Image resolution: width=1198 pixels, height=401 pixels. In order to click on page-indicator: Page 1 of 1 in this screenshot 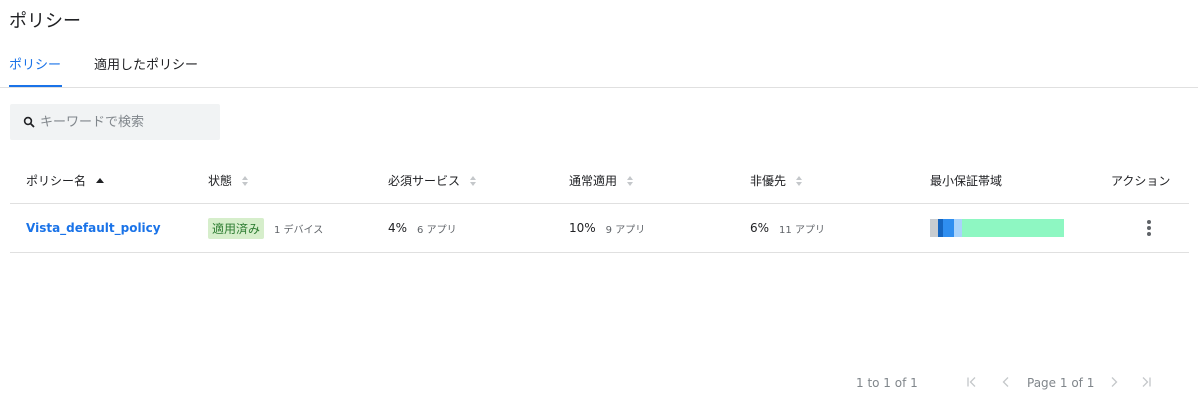, I will do `click(1061, 383)`.